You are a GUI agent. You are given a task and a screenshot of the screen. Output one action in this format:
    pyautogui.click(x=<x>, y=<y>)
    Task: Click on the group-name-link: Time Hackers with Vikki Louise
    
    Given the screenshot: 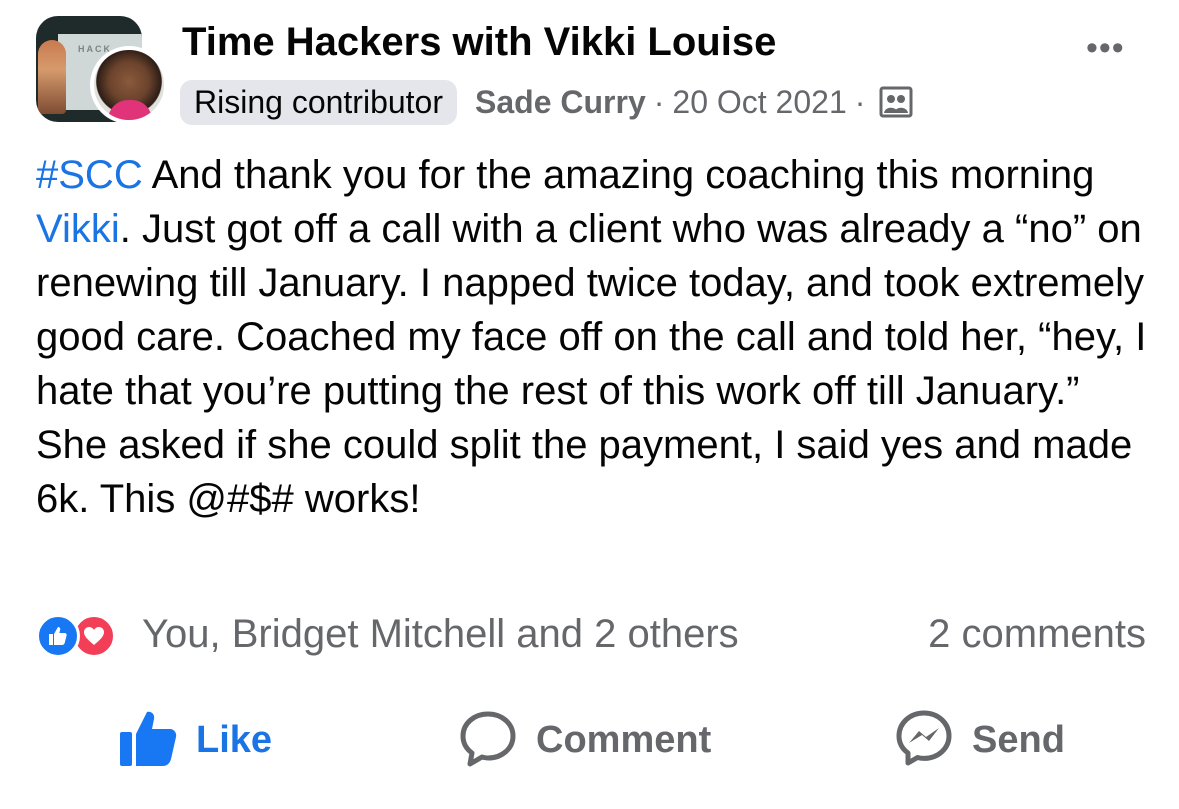 What is the action you would take?
    pyautogui.click(x=479, y=42)
    